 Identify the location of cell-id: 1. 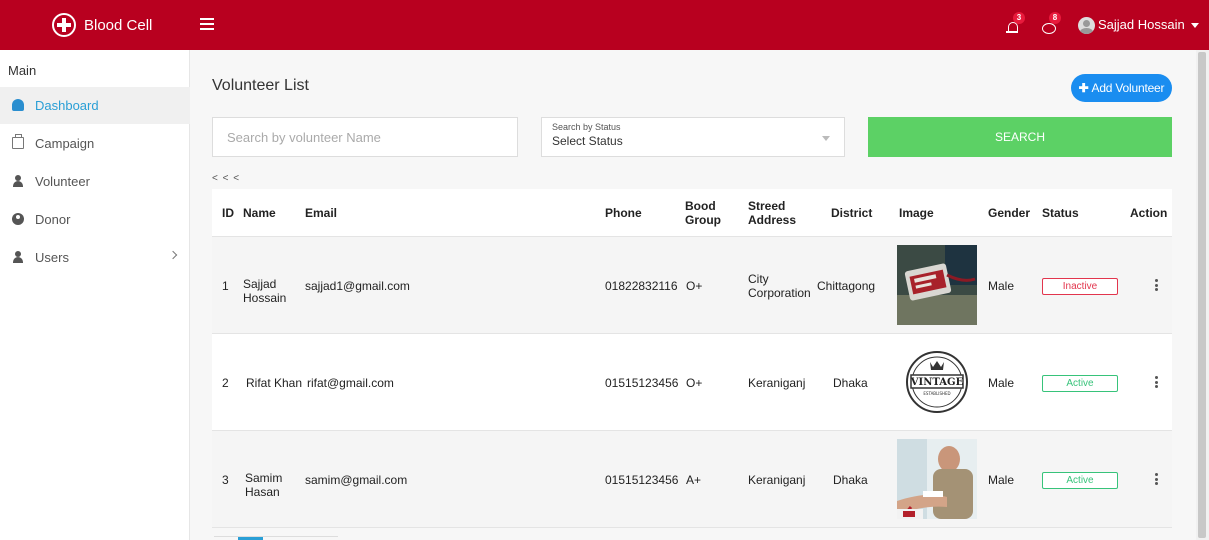
(225, 285).